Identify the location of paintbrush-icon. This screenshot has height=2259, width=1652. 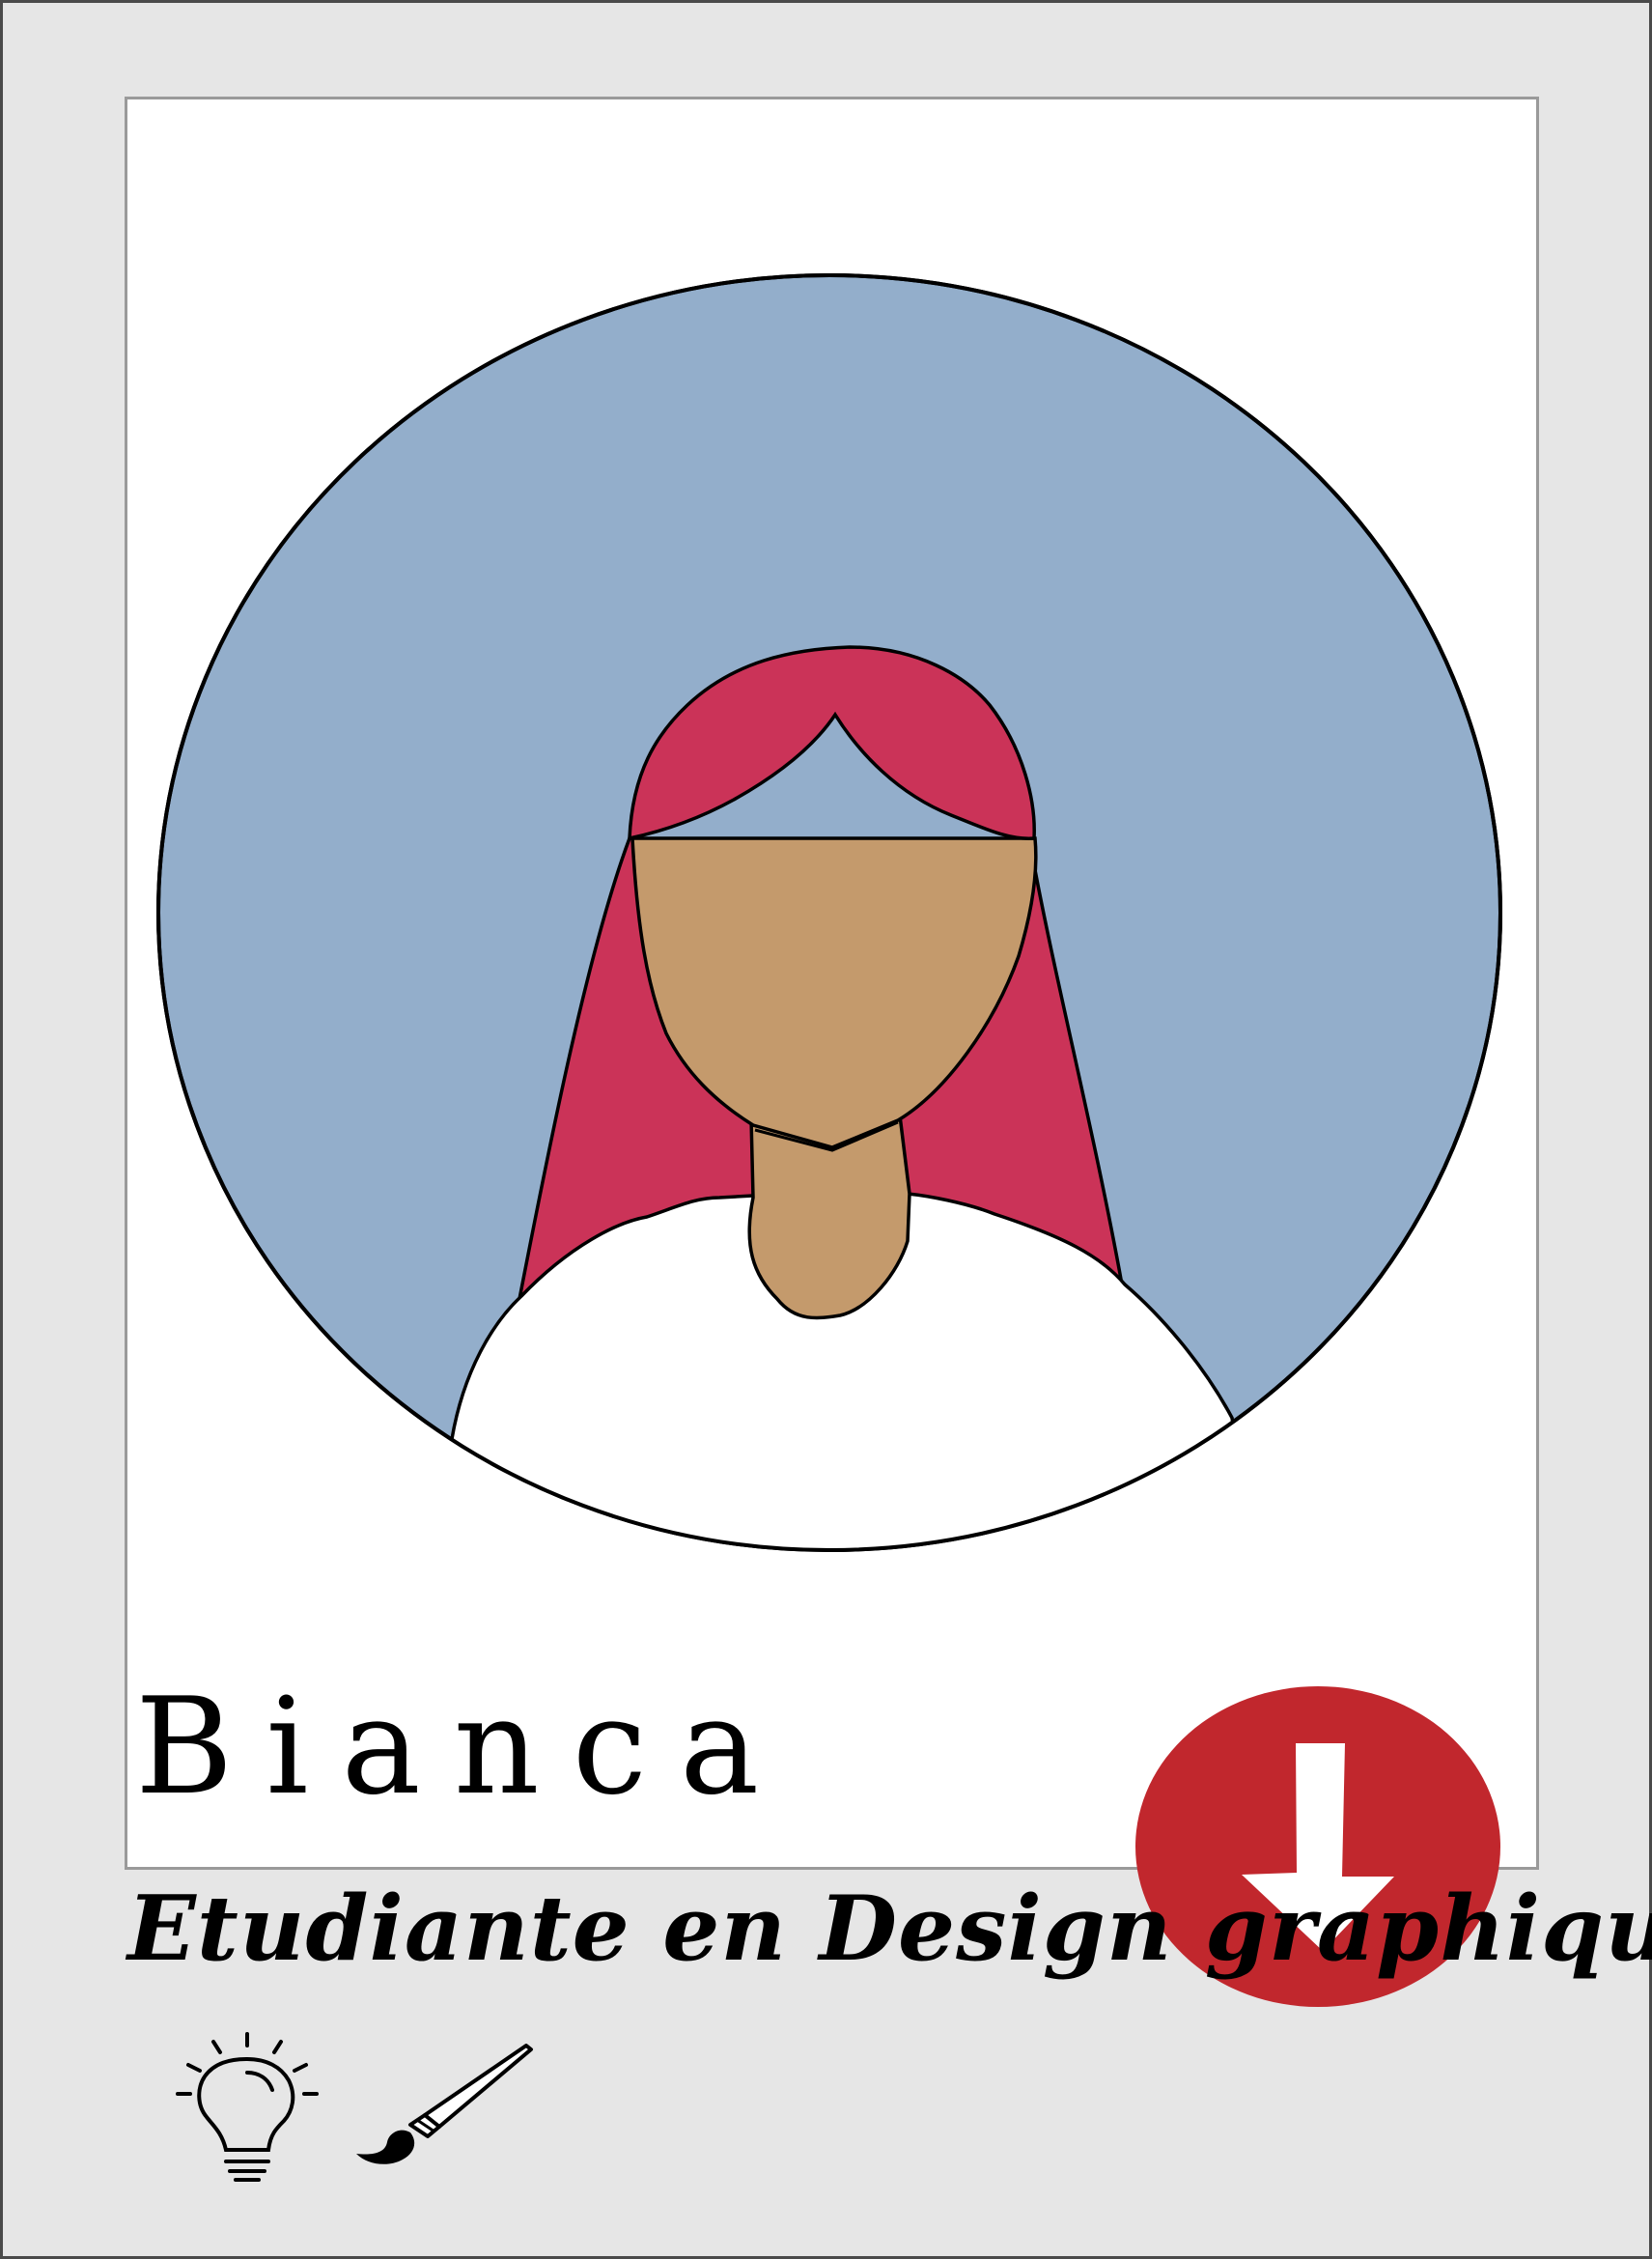
(445, 2104).